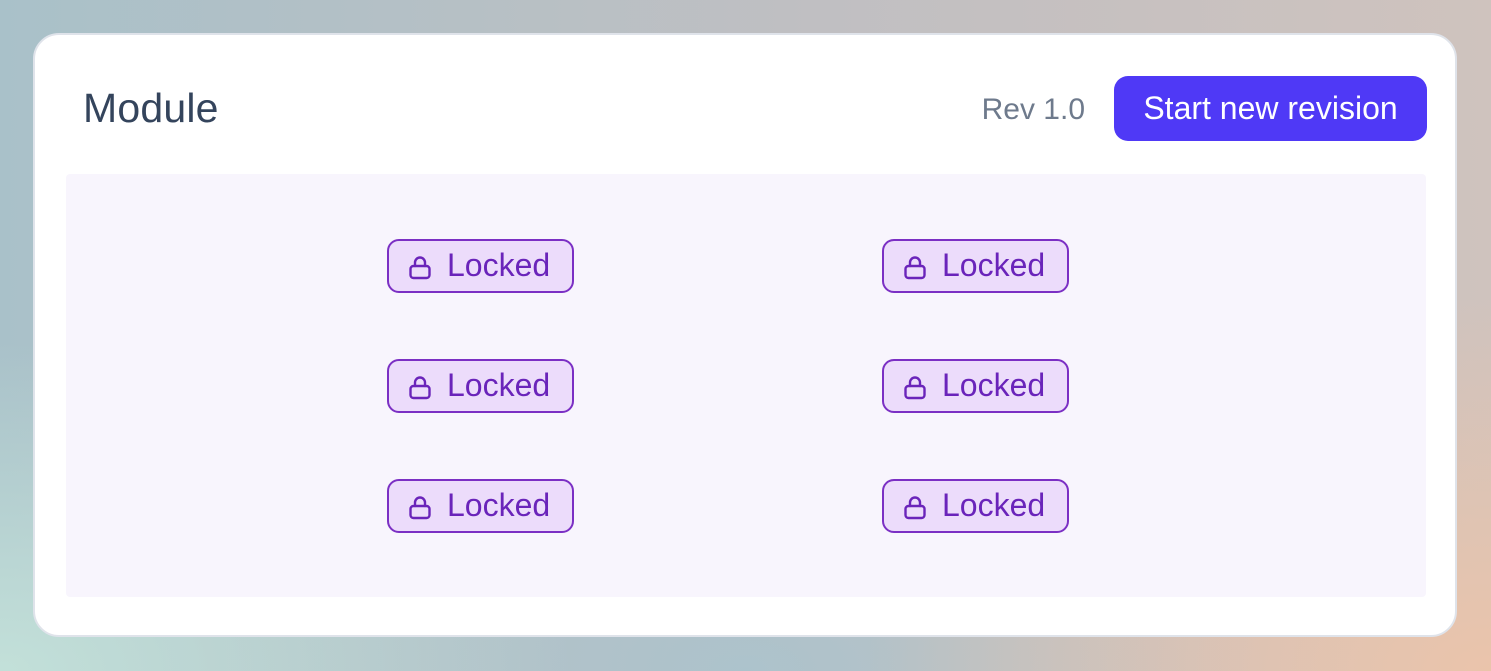  What do you see at coordinates (151, 108) in the screenshot?
I see `page-title: Module` at bounding box center [151, 108].